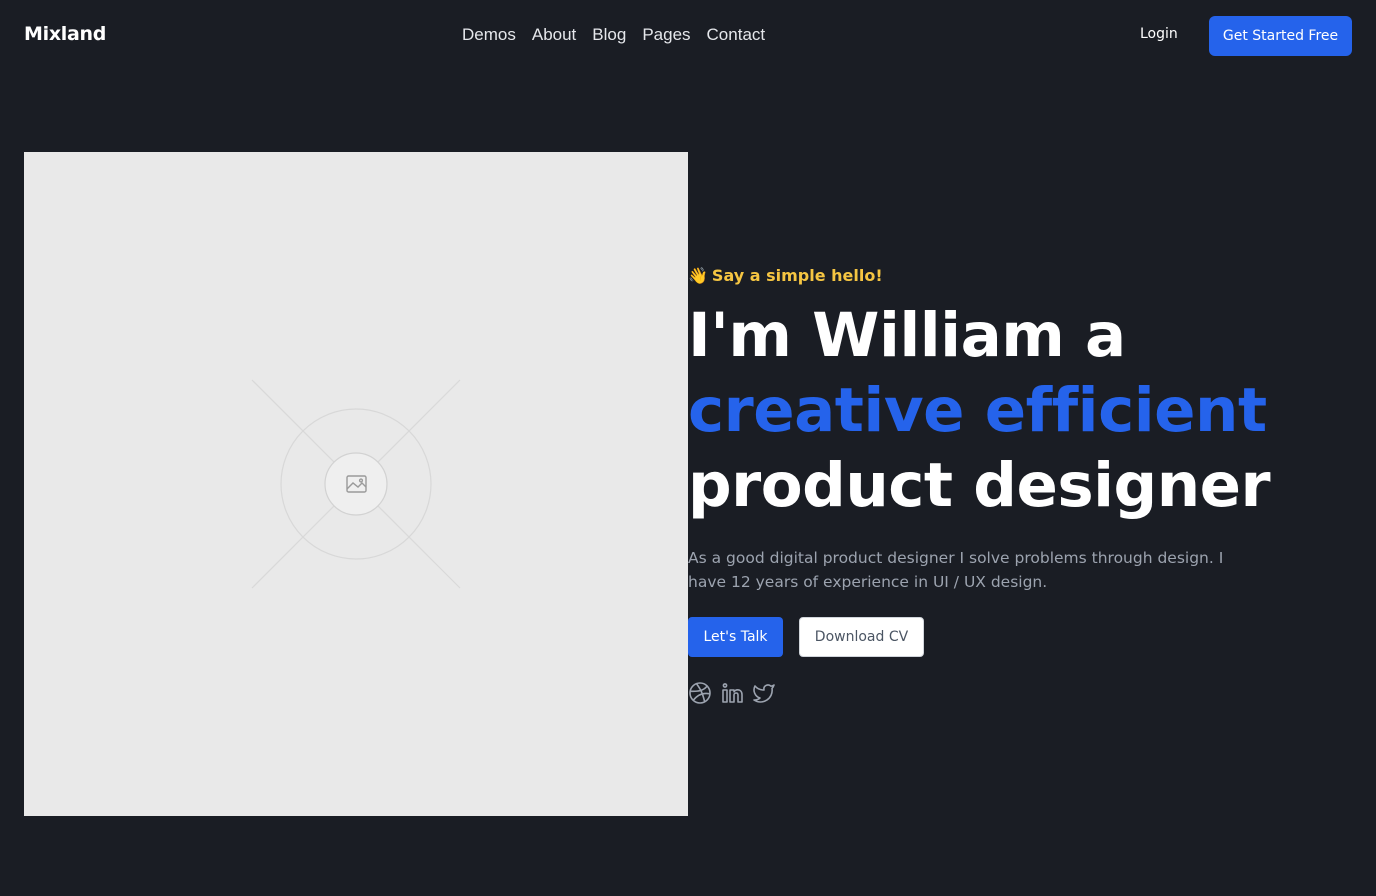 The height and width of the screenshot is (896, 1376). Describe the element at coordinates (700, 693) in the screenshot. I see `dribbble-icon` at that location.